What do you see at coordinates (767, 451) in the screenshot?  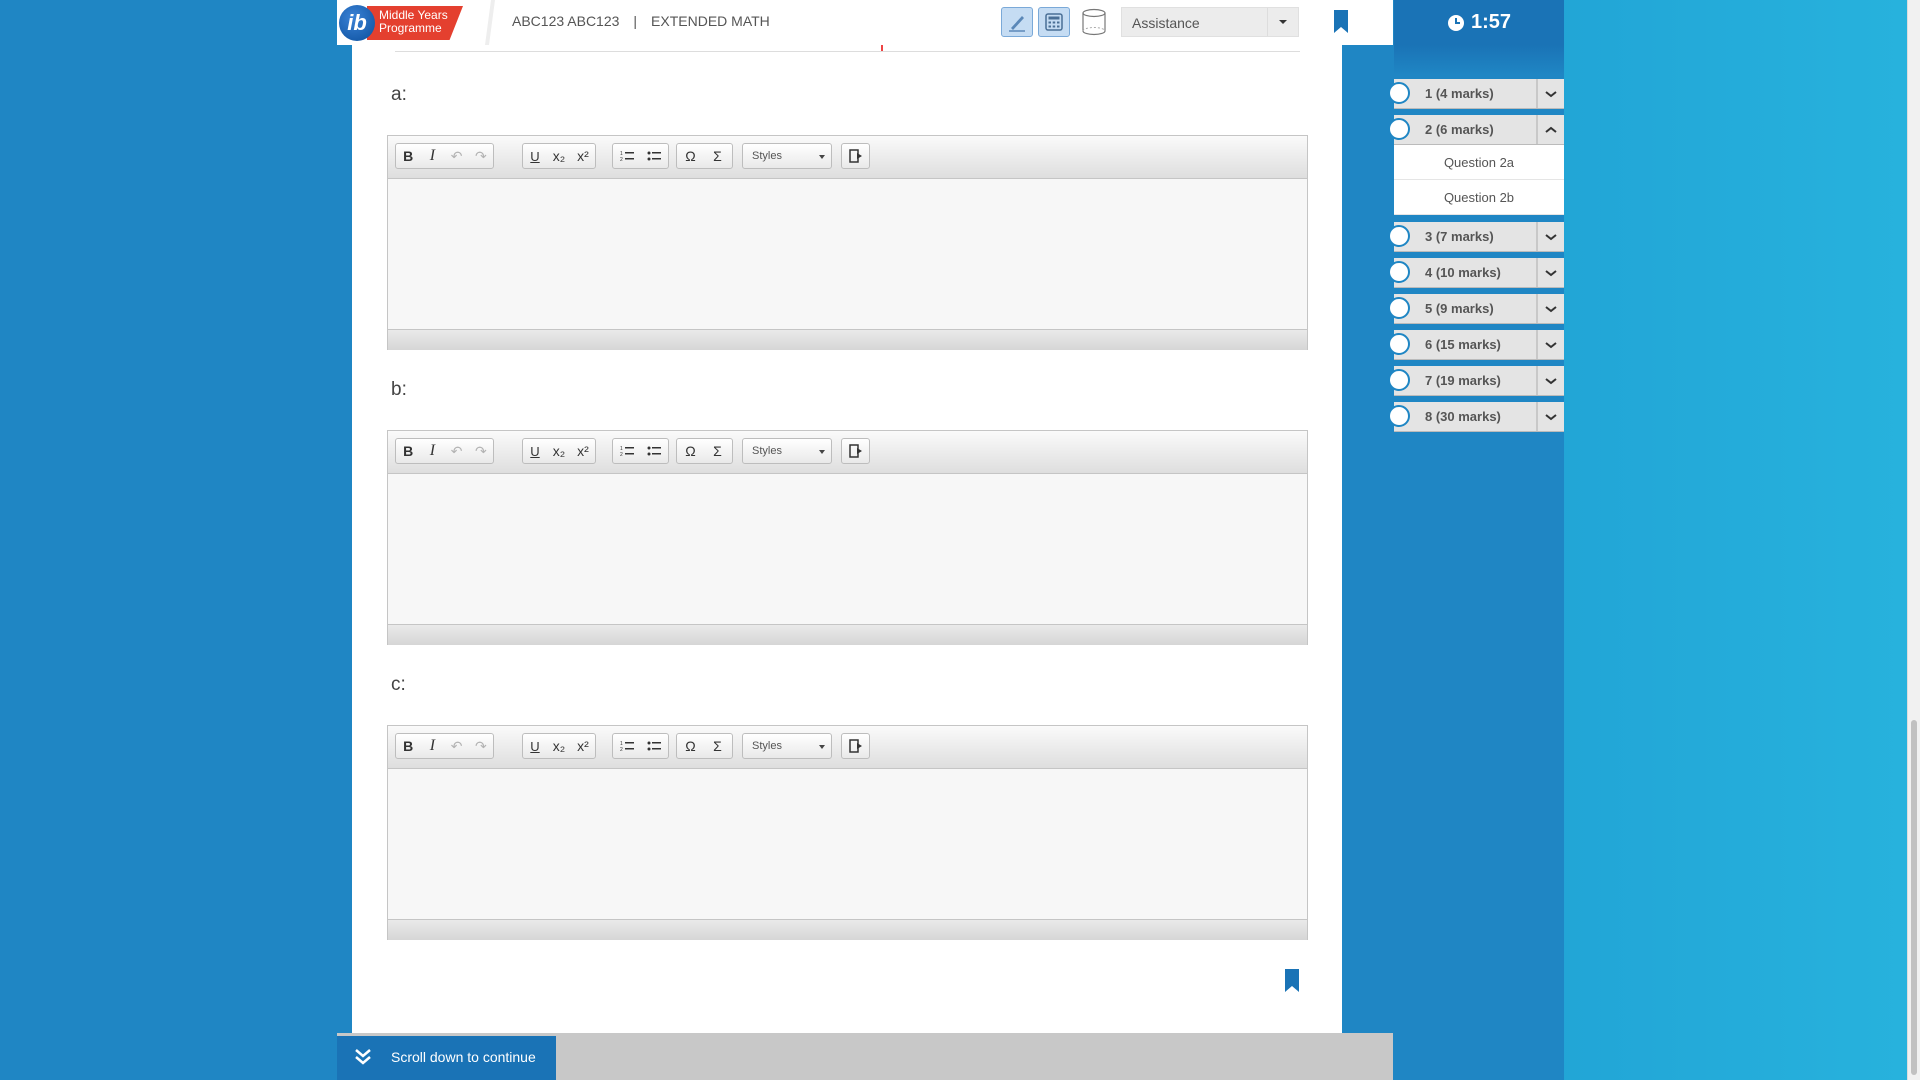 I see `styles-label: Styles` at bounding box center [767, 451].